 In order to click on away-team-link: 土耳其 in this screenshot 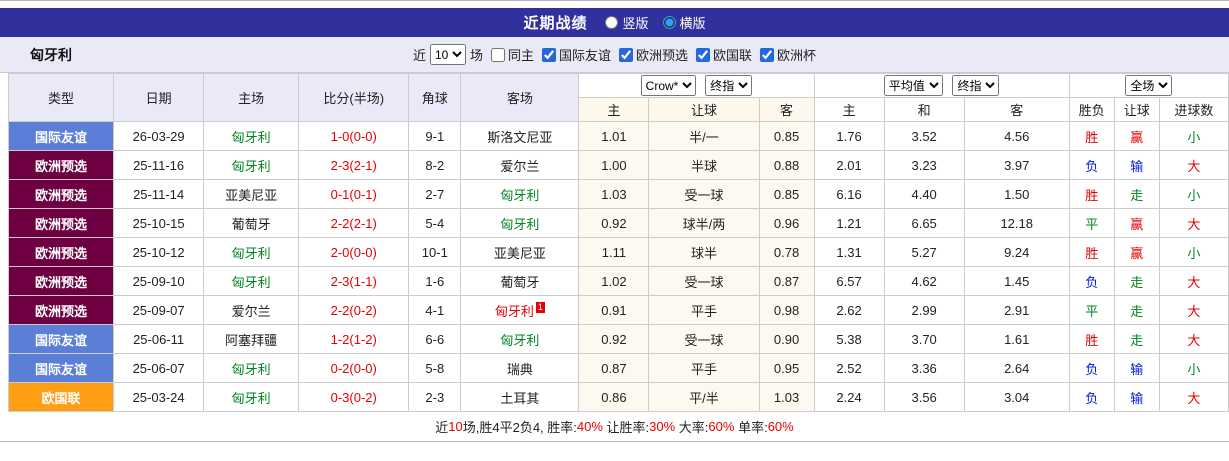, I will do `click(520, 397)`.